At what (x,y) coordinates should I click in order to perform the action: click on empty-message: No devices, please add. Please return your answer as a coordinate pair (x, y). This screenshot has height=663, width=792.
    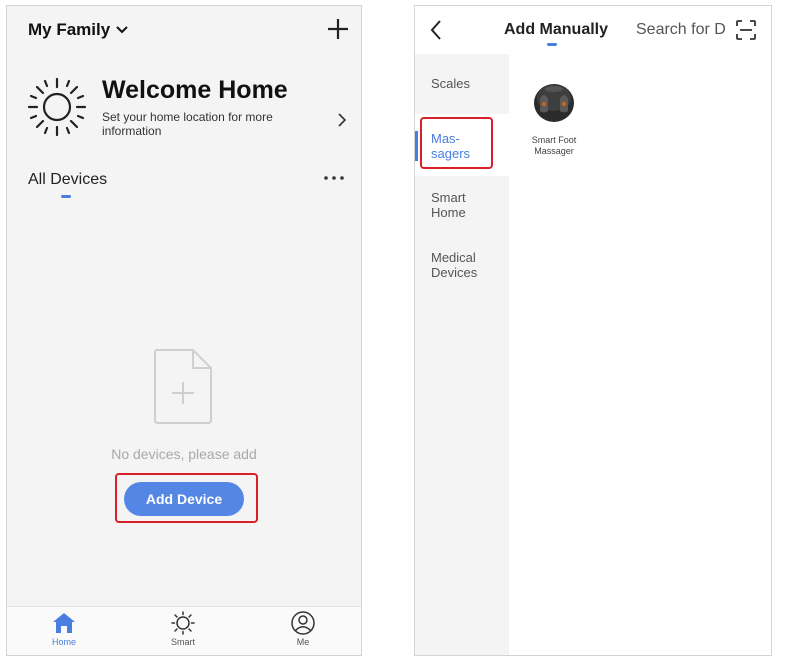
    Looking at the image, I should click on (184, 454).